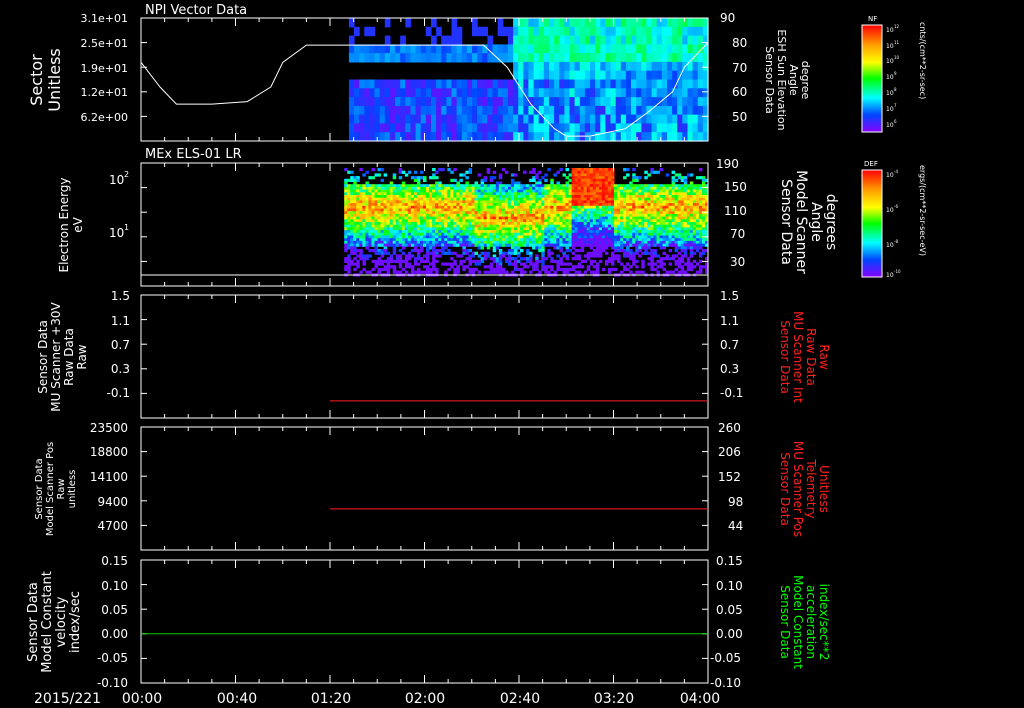 This screenshot has height=708, width=1024. I want to click on axis-title-line: Raw, so click(61, 488).